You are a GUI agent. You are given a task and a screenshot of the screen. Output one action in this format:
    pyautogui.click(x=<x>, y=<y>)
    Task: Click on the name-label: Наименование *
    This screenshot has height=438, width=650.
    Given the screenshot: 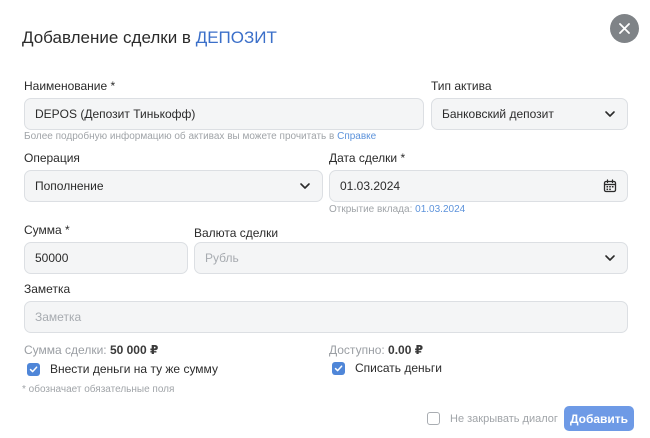 What is the action you would take?
    pyautogui.click(x=70, y=86)
    